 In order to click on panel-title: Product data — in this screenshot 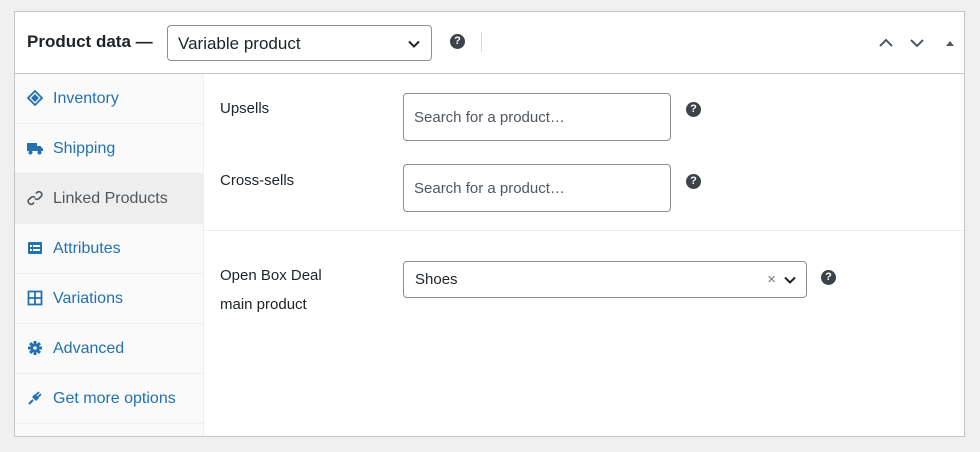, I will do `click(90, 41)`.